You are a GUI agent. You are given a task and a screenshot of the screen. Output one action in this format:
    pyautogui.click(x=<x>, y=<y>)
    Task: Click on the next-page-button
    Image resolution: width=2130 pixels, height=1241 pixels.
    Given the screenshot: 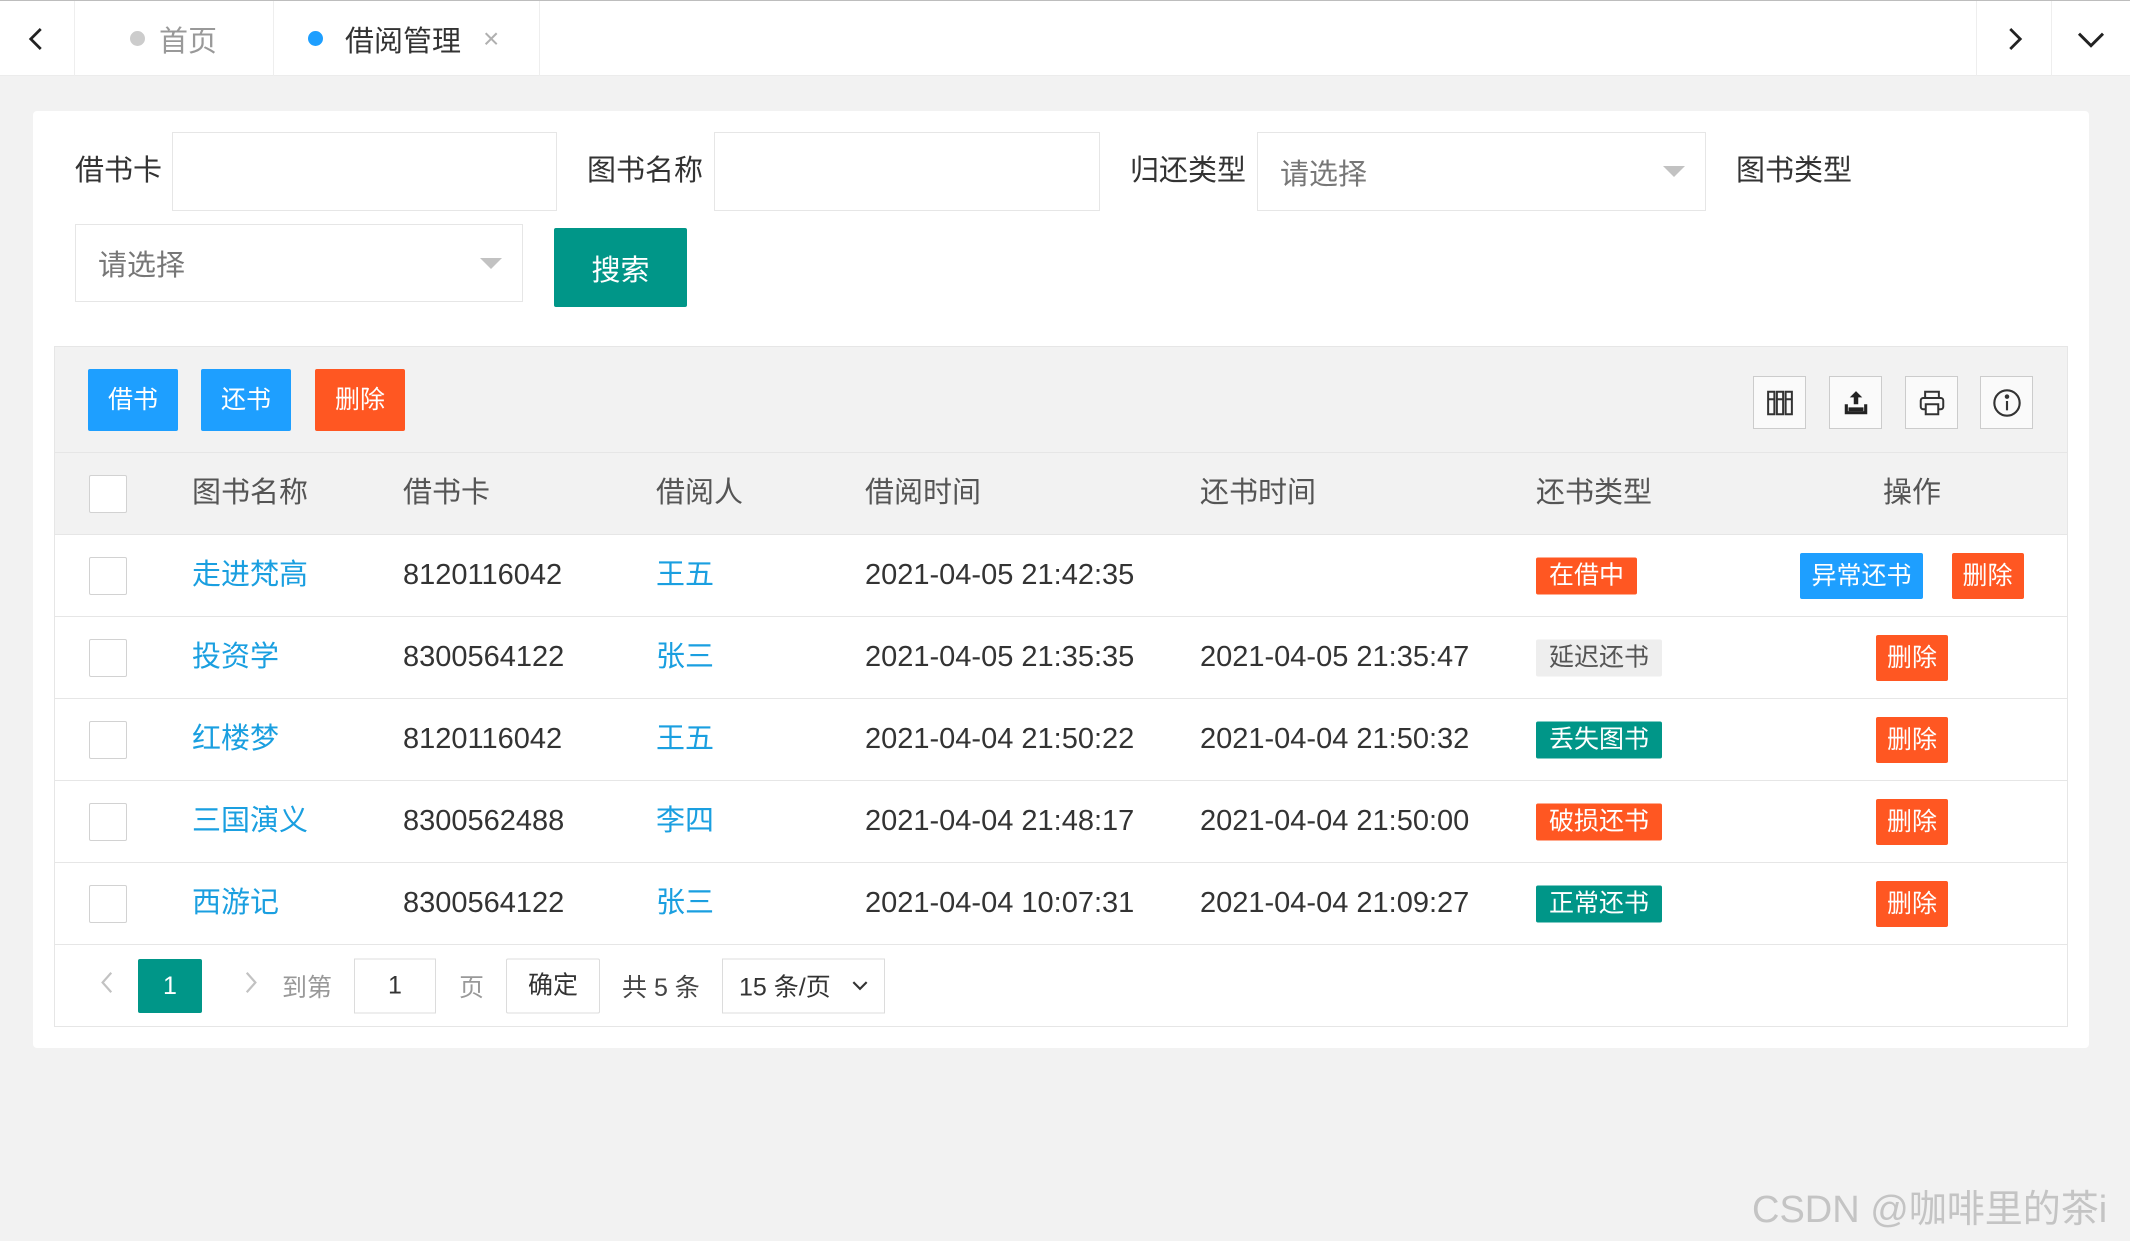 What is the action you would take?
    pyautogui.click(x=250, y=985)
    